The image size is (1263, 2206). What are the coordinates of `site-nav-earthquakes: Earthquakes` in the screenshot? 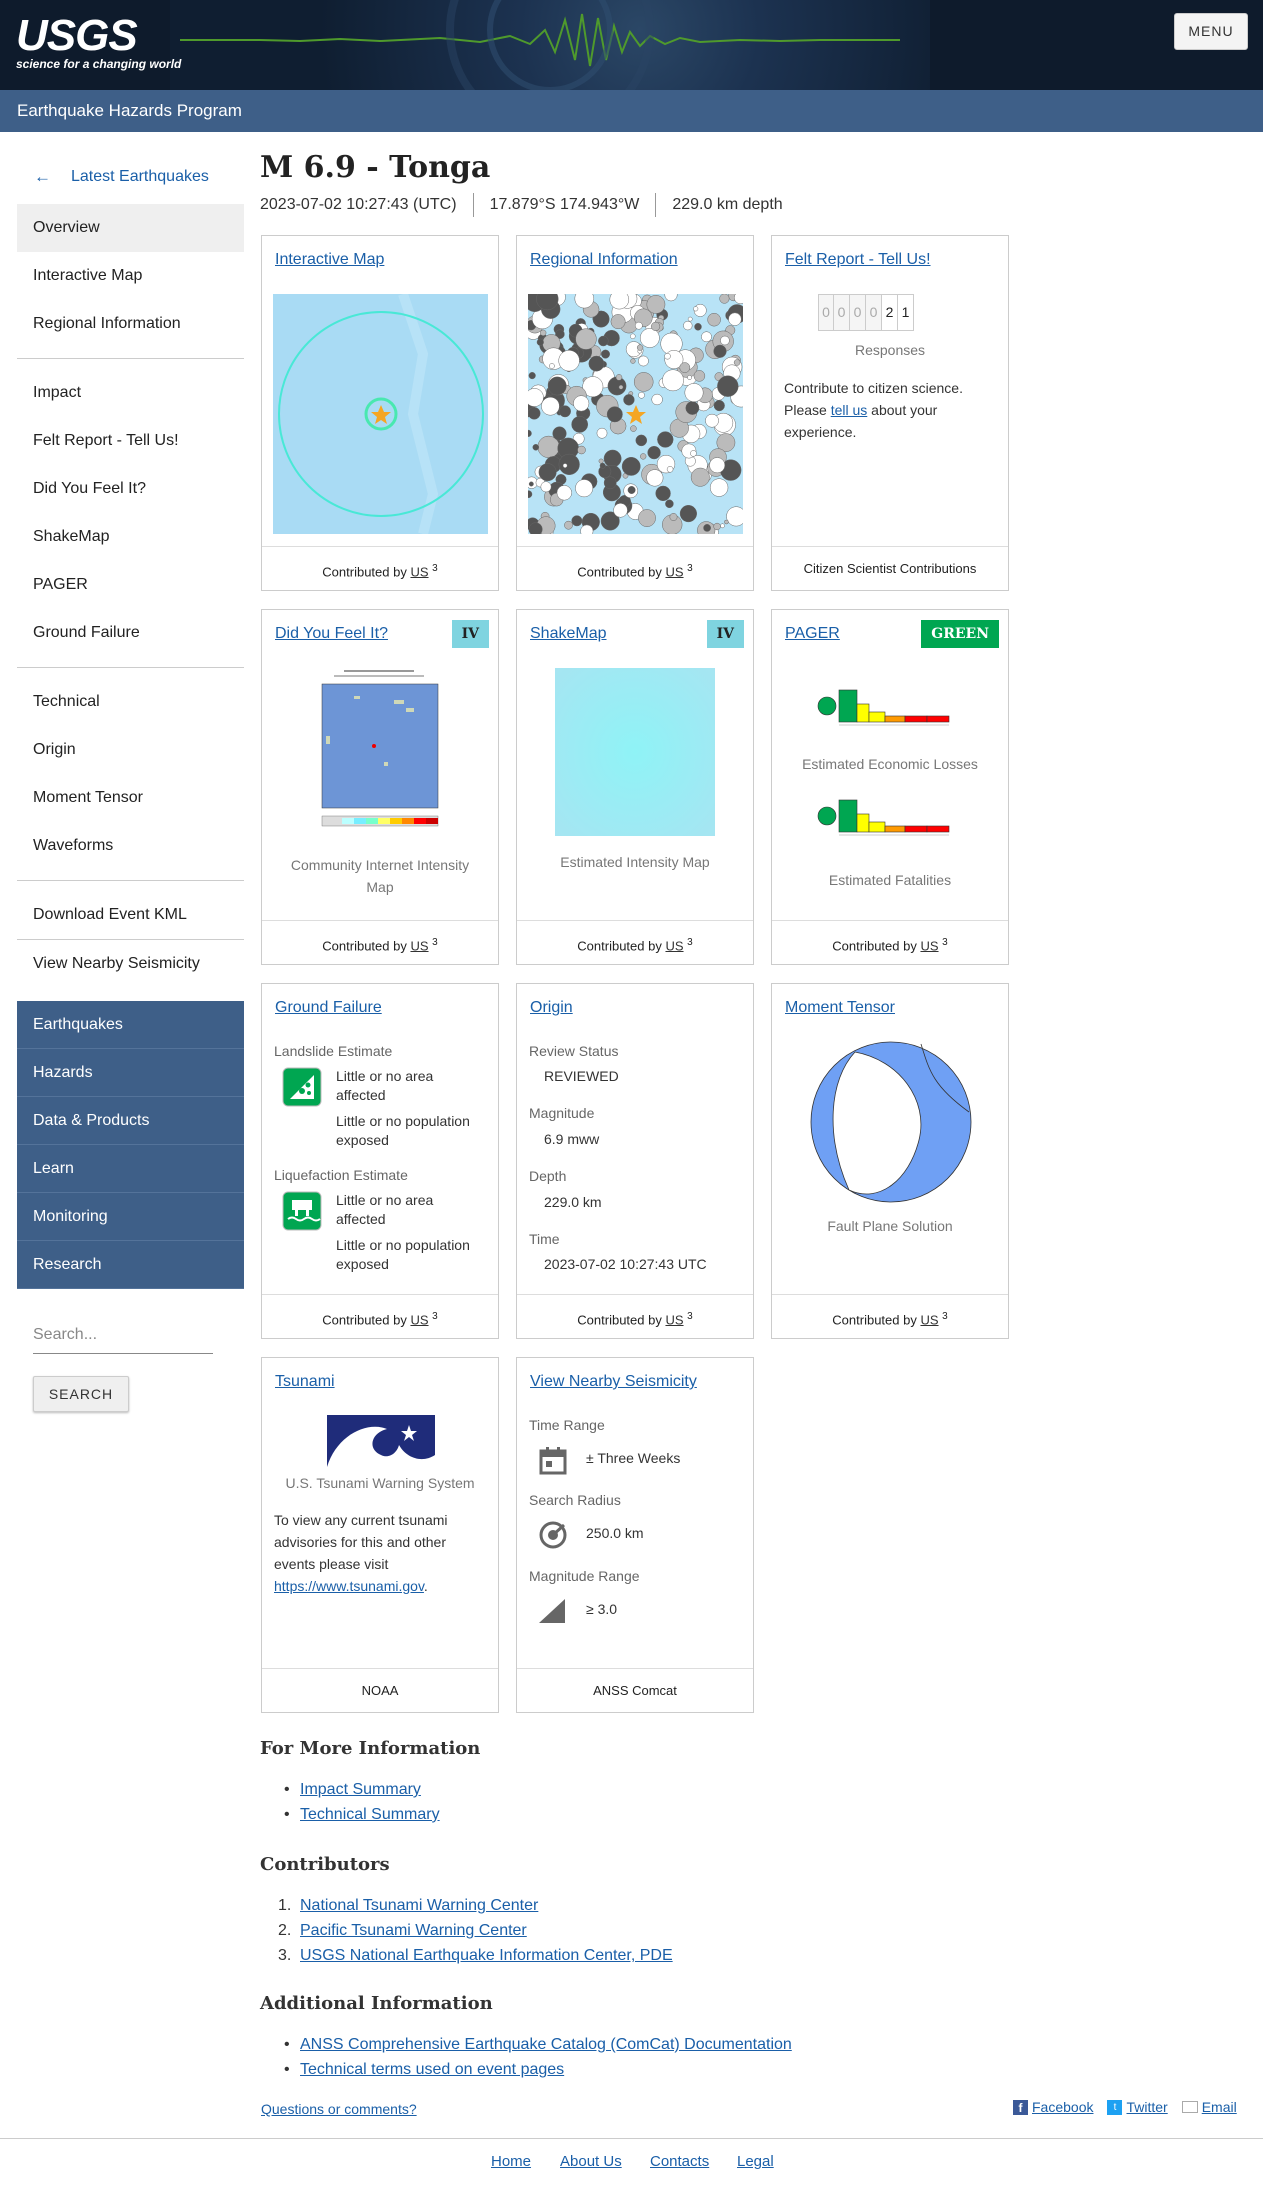 It's located at (130, 1025).